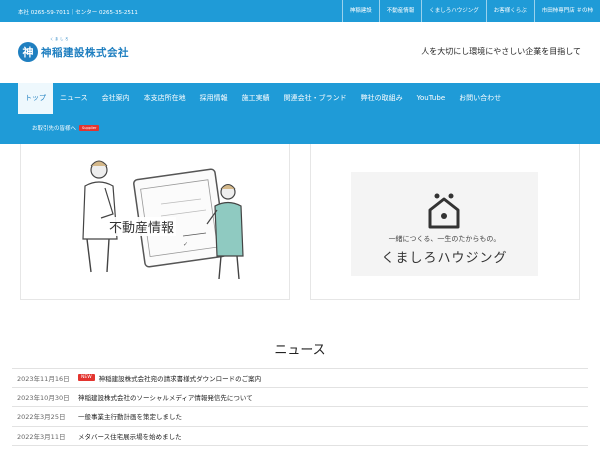 This screenshot has width=600, height=450. Describe the element at coordinates (453, 11) in the screenshot. I see `top-link-kumashiro-housing: くましろハウジング` at that location.